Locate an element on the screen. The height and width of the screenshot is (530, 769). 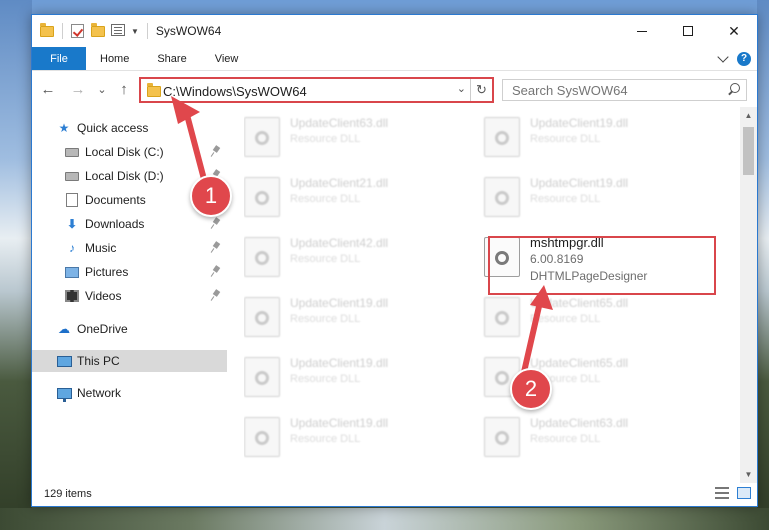
desktop-background-right is located at coordinates (763, 265).